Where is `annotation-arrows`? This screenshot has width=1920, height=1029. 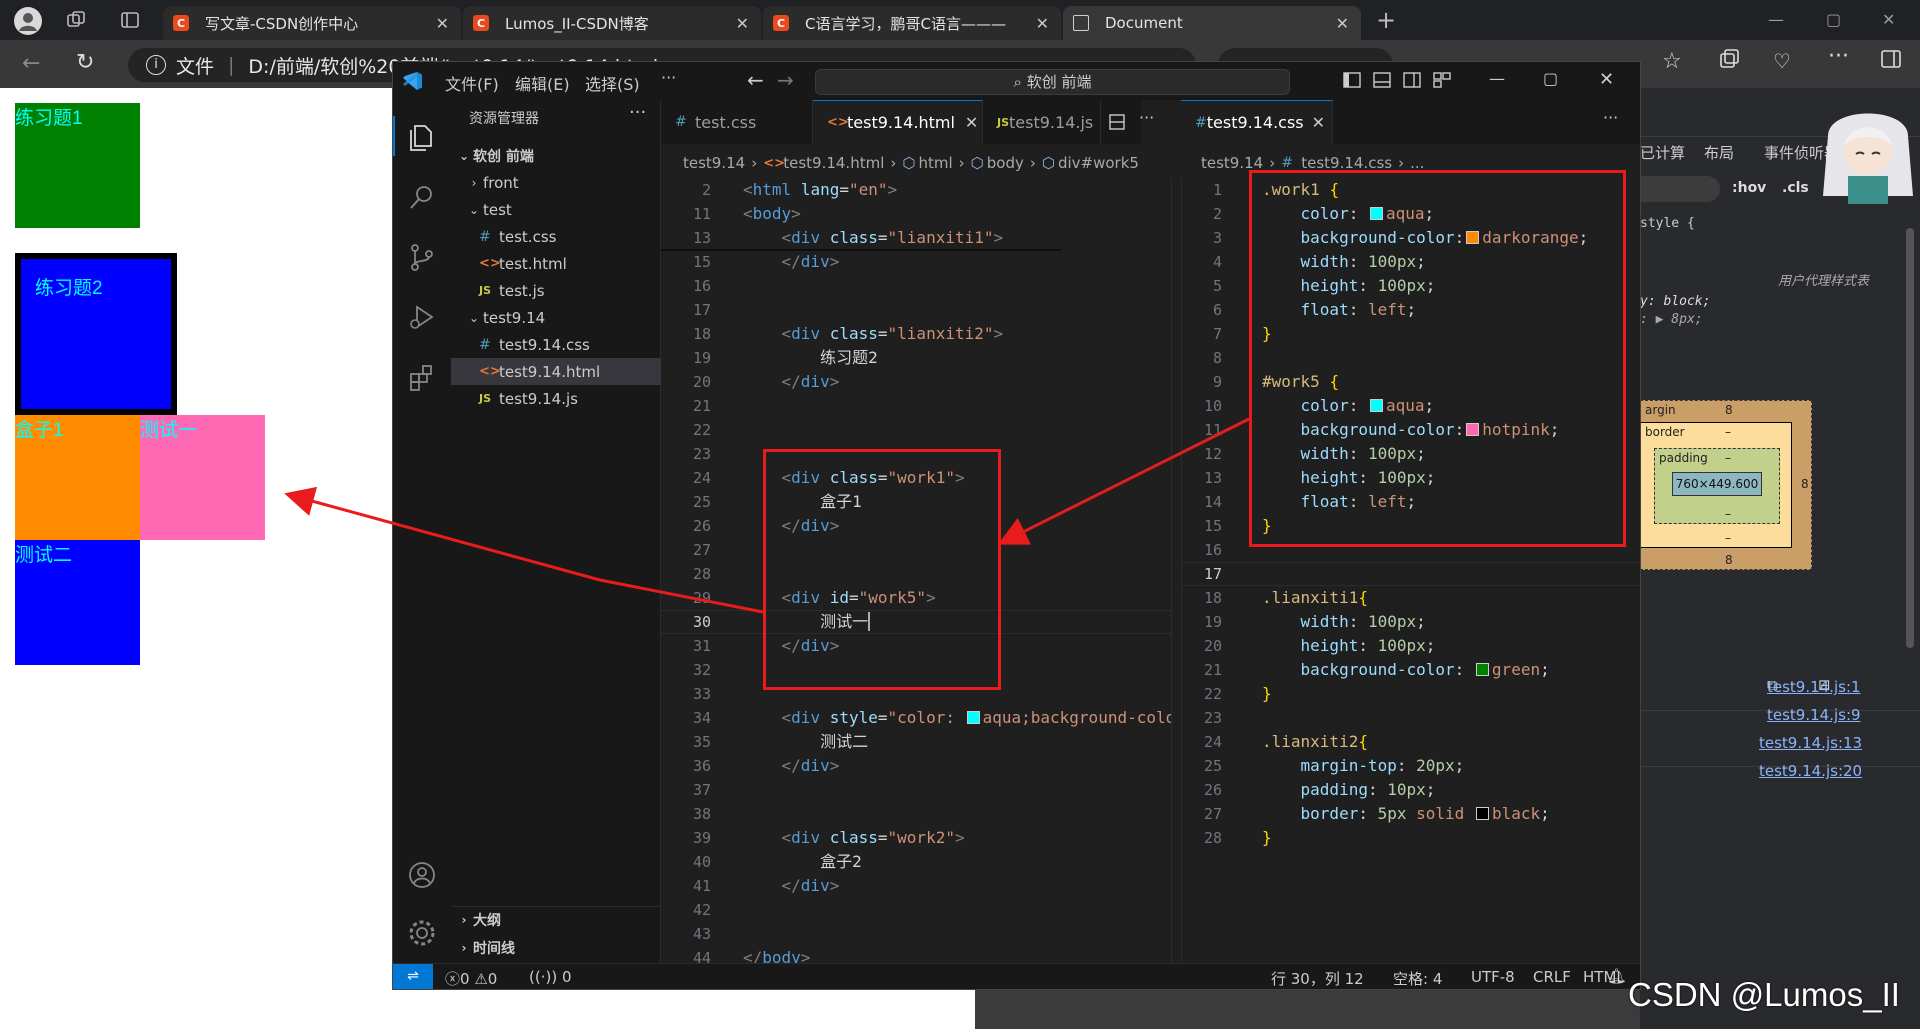 annotation-arrows is located at coordinates (767, 515).